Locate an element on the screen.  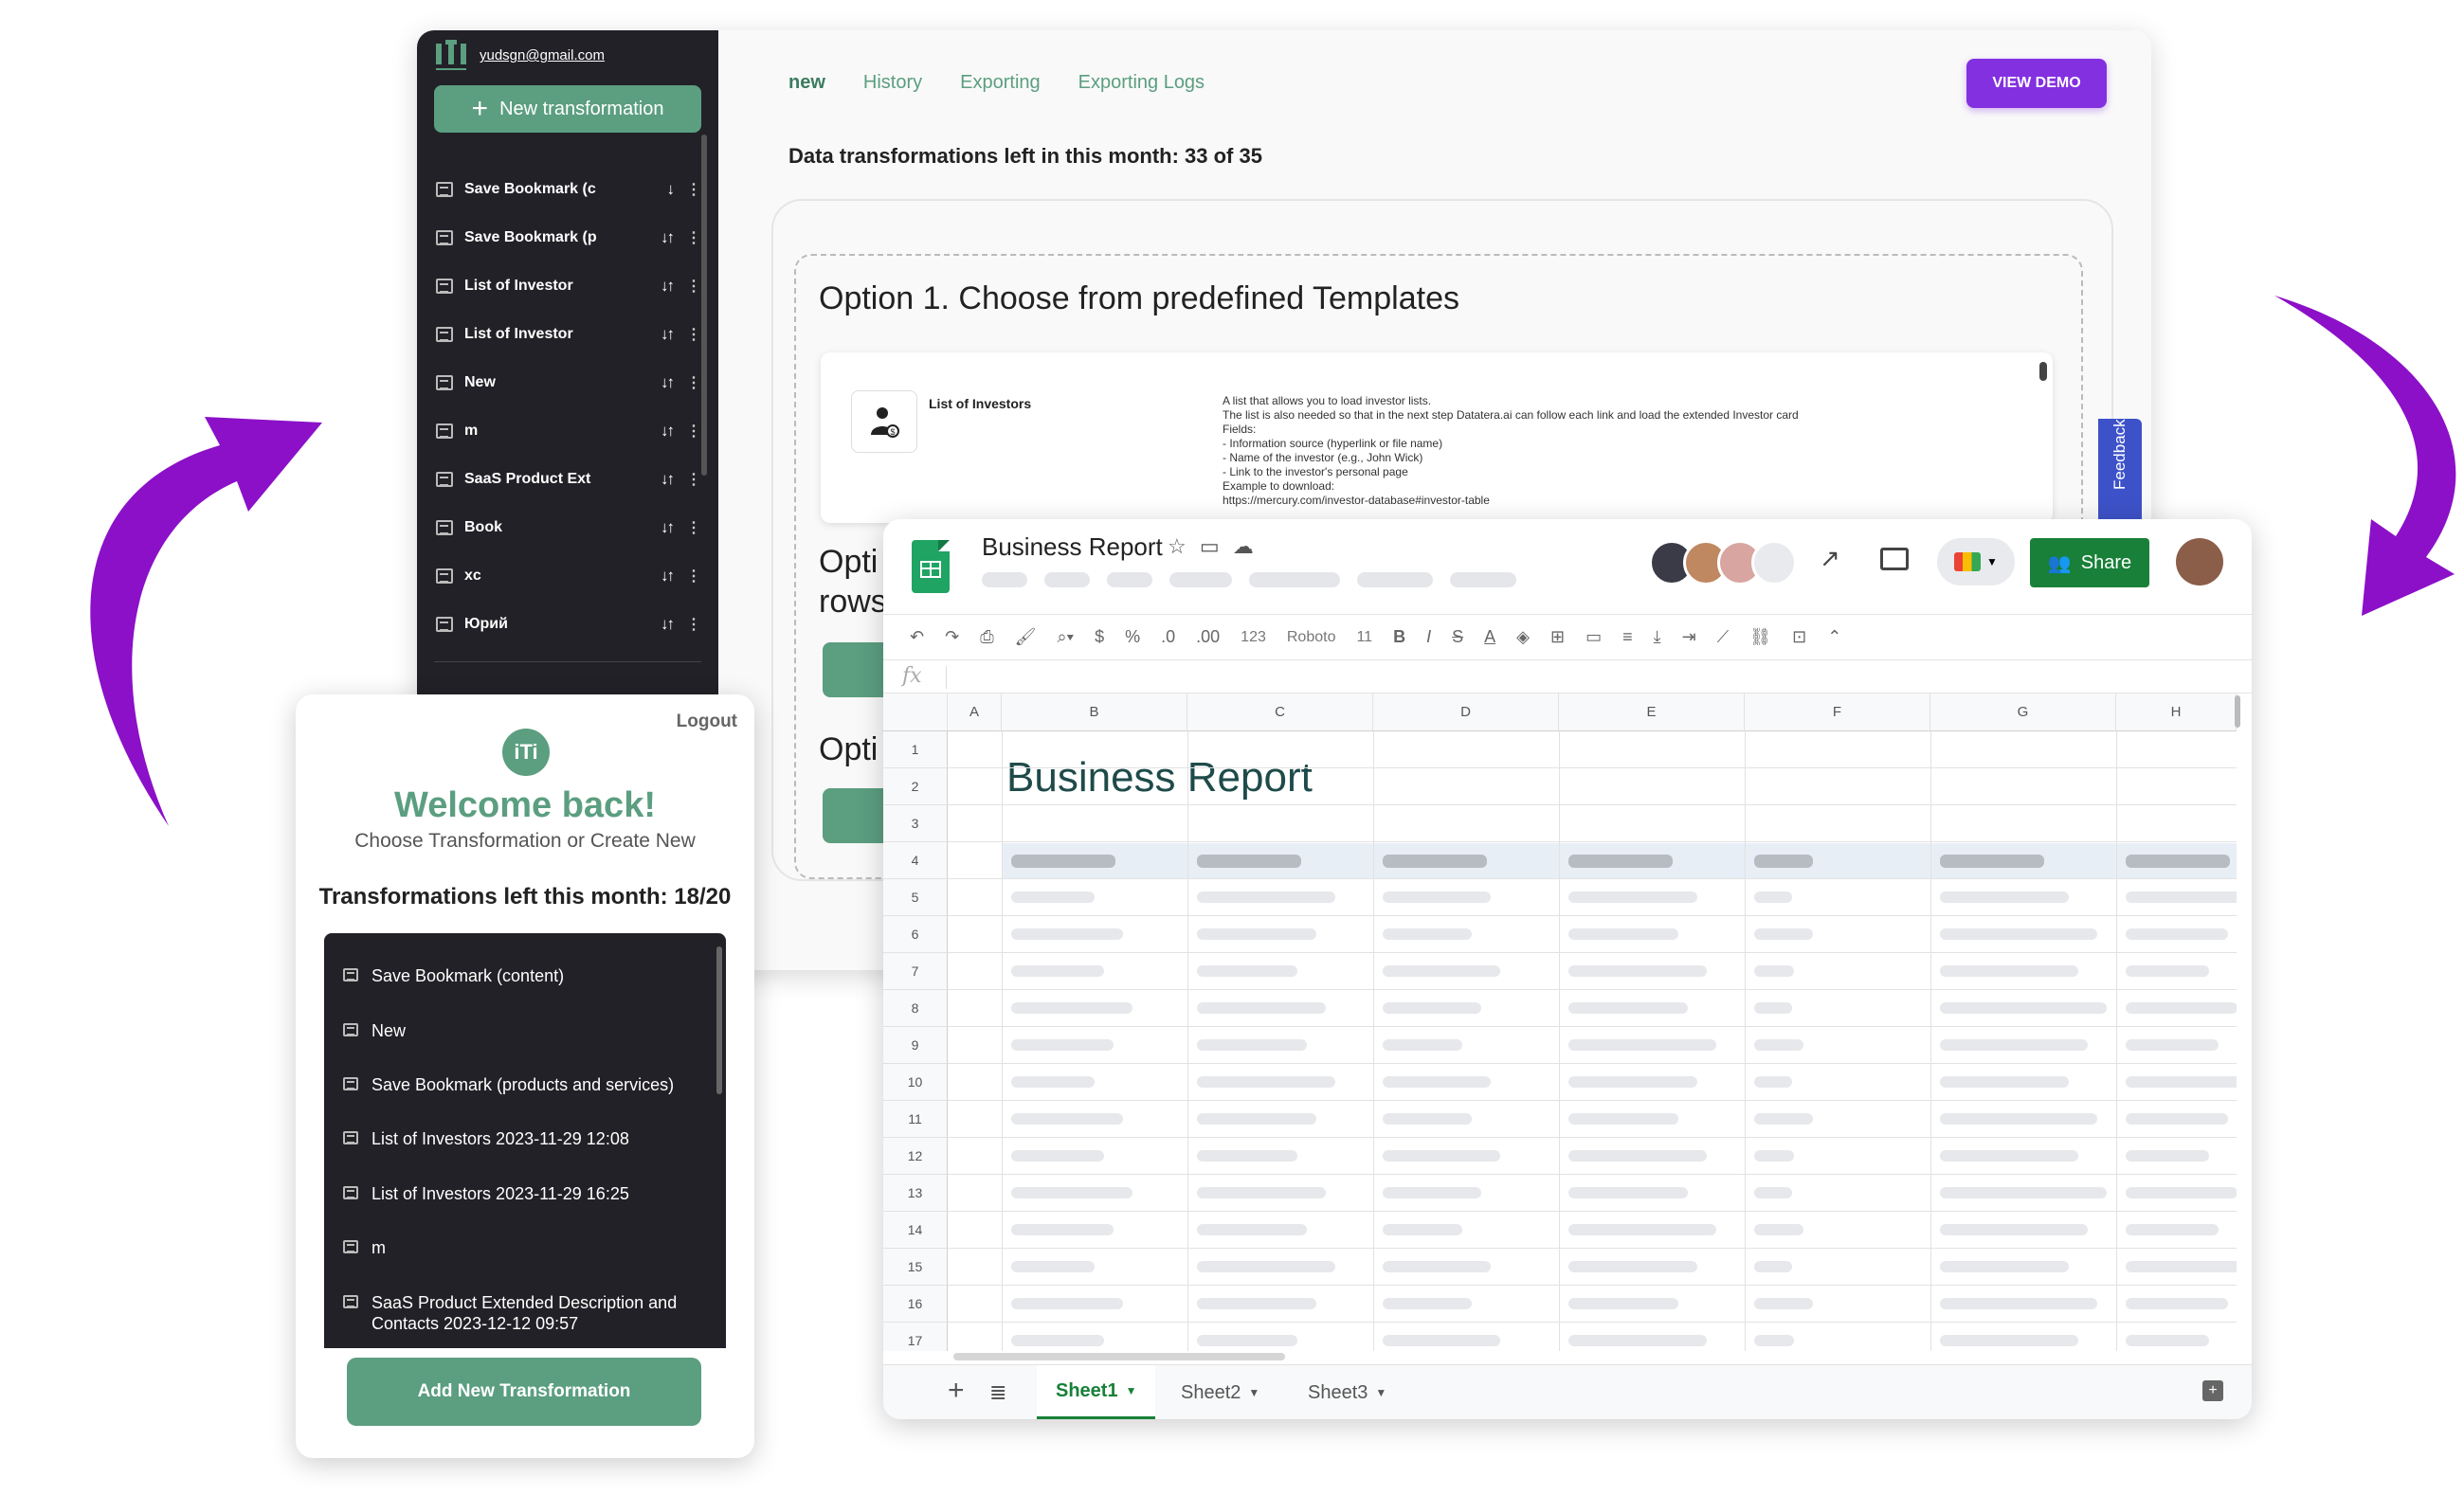
sort-arrows-icon: ↓ is located at coordinates (655, 189).